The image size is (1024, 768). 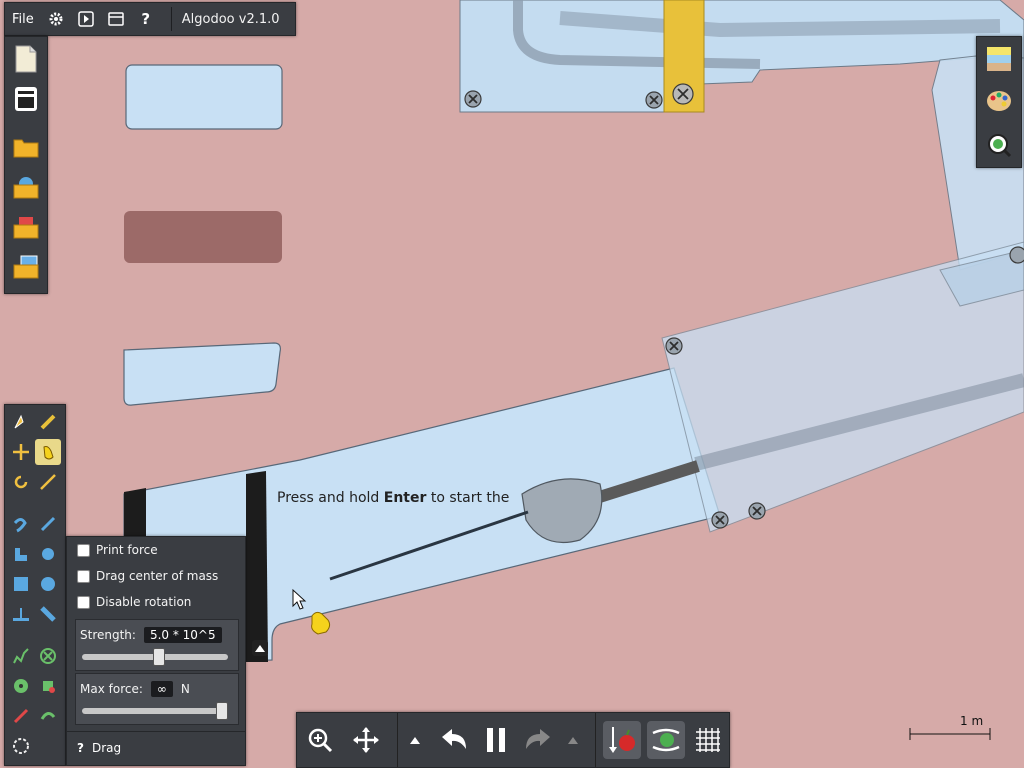 I want to click on scale-bar, so click(x=950, y=734).